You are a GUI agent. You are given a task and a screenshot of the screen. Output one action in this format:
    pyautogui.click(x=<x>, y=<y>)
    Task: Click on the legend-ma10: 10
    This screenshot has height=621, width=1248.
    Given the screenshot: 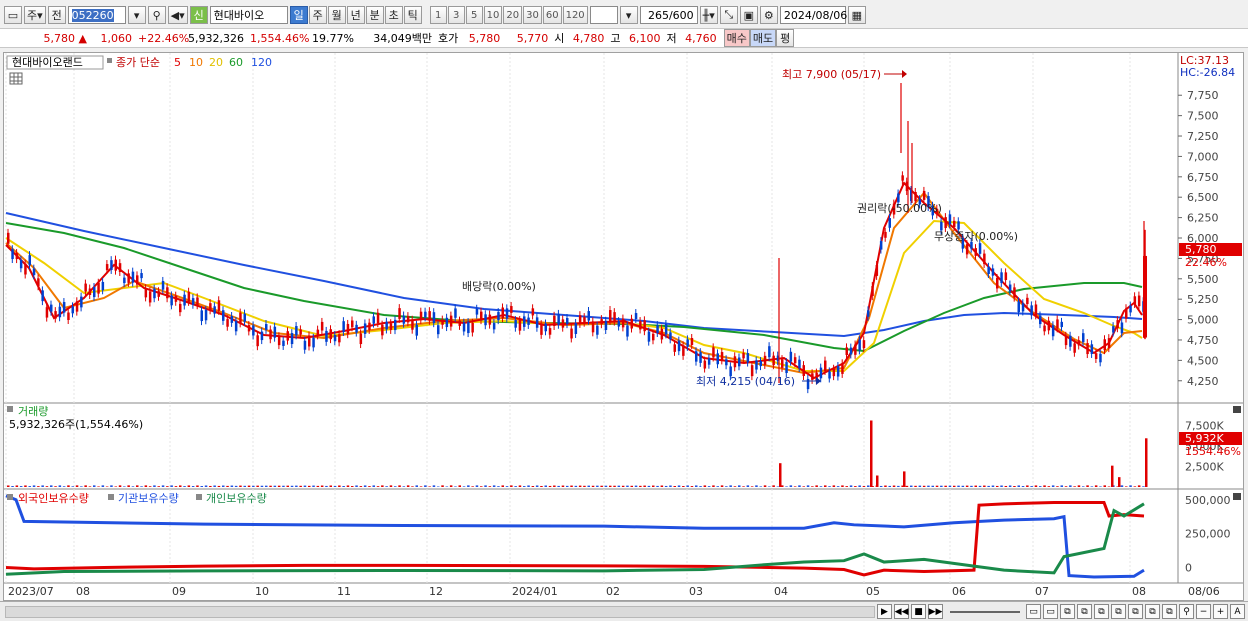 What is the action you would take?
    pyautogui.click(x=196, y=62)
    